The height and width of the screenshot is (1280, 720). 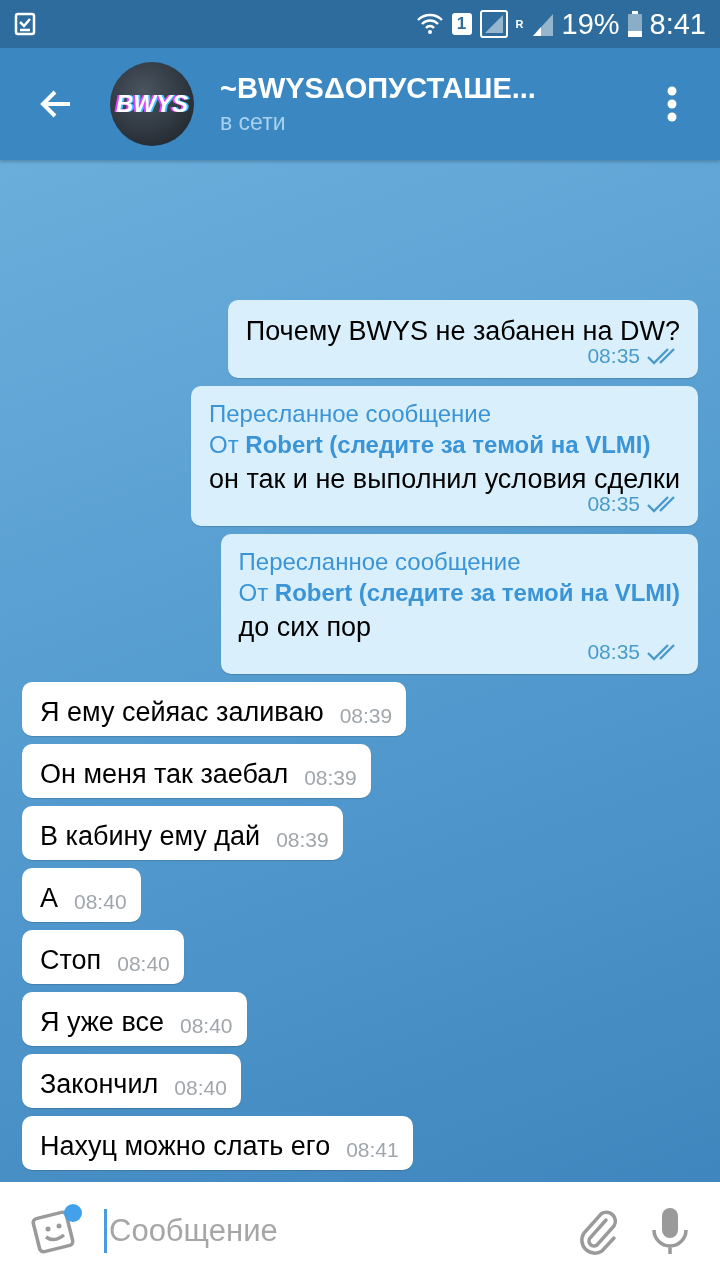 I want to click on battery-icon, so click(x=634, y=24).